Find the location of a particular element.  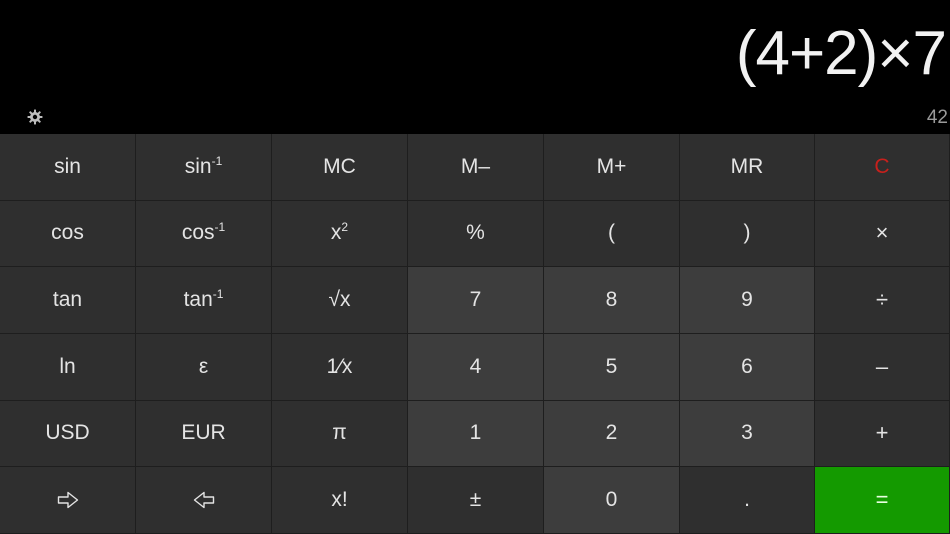

key-label: M– is located at coordinates (475, 166).